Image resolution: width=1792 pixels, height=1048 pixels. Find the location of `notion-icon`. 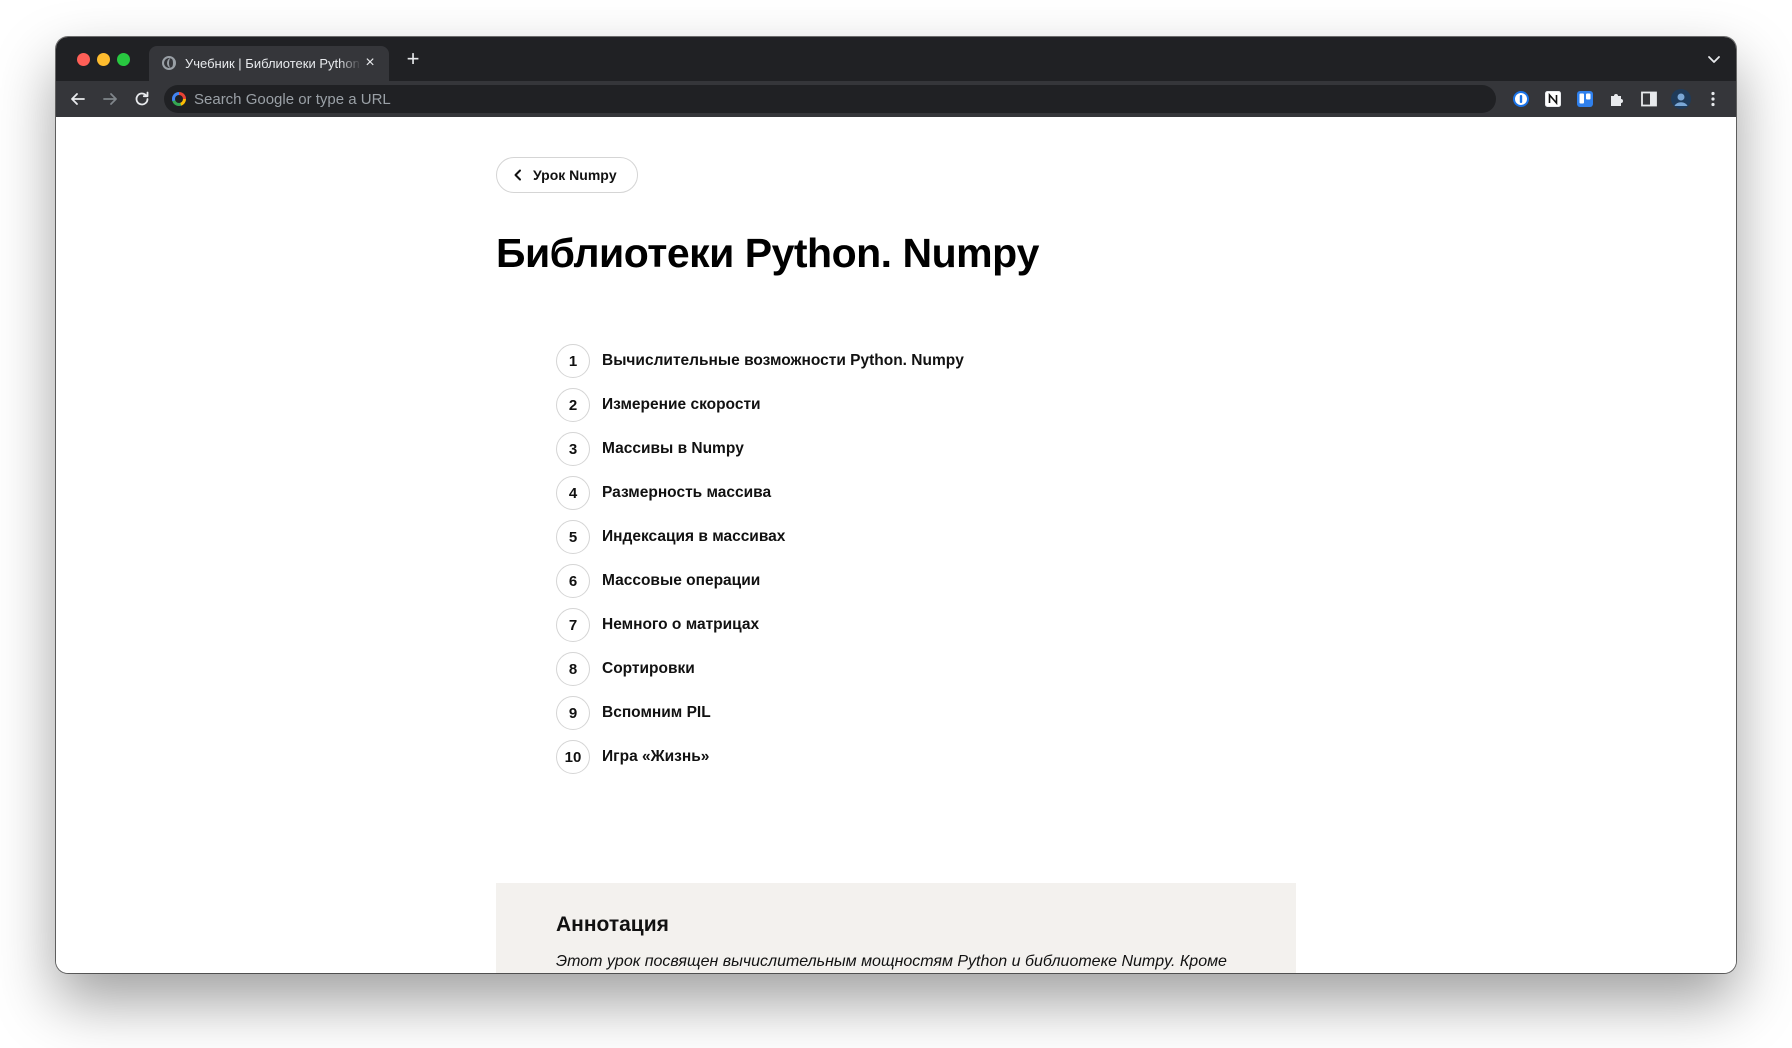

notion-icon is located at coordinates (1553, 99).